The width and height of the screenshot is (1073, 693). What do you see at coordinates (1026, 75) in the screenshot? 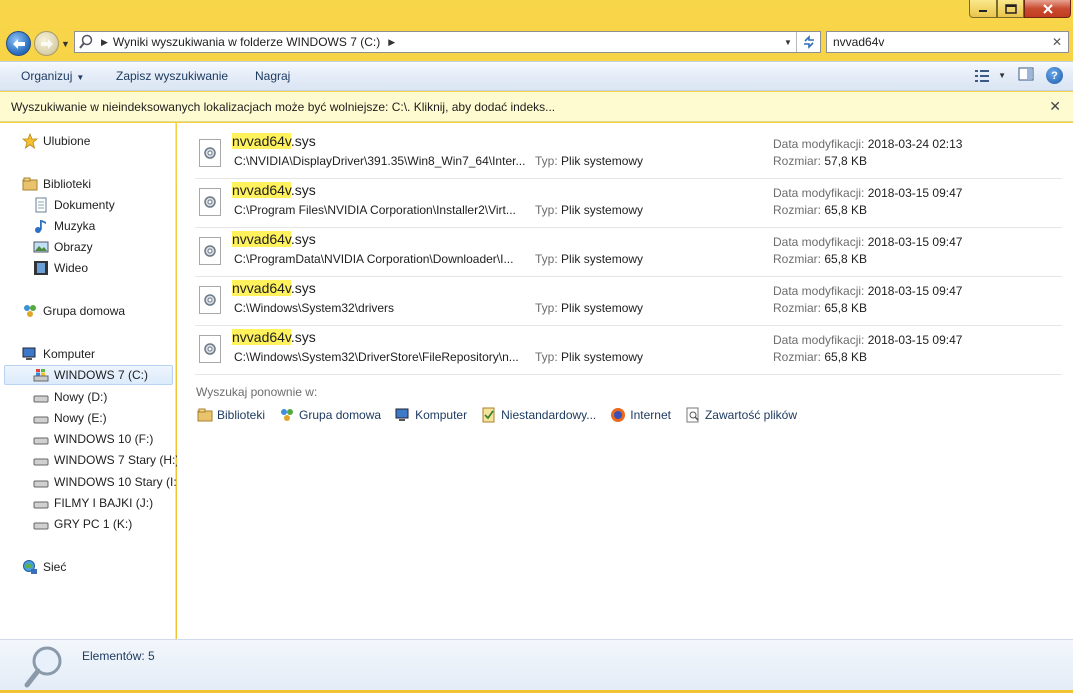
I see `preview-pane-button` at bounding box center [1026, 75].